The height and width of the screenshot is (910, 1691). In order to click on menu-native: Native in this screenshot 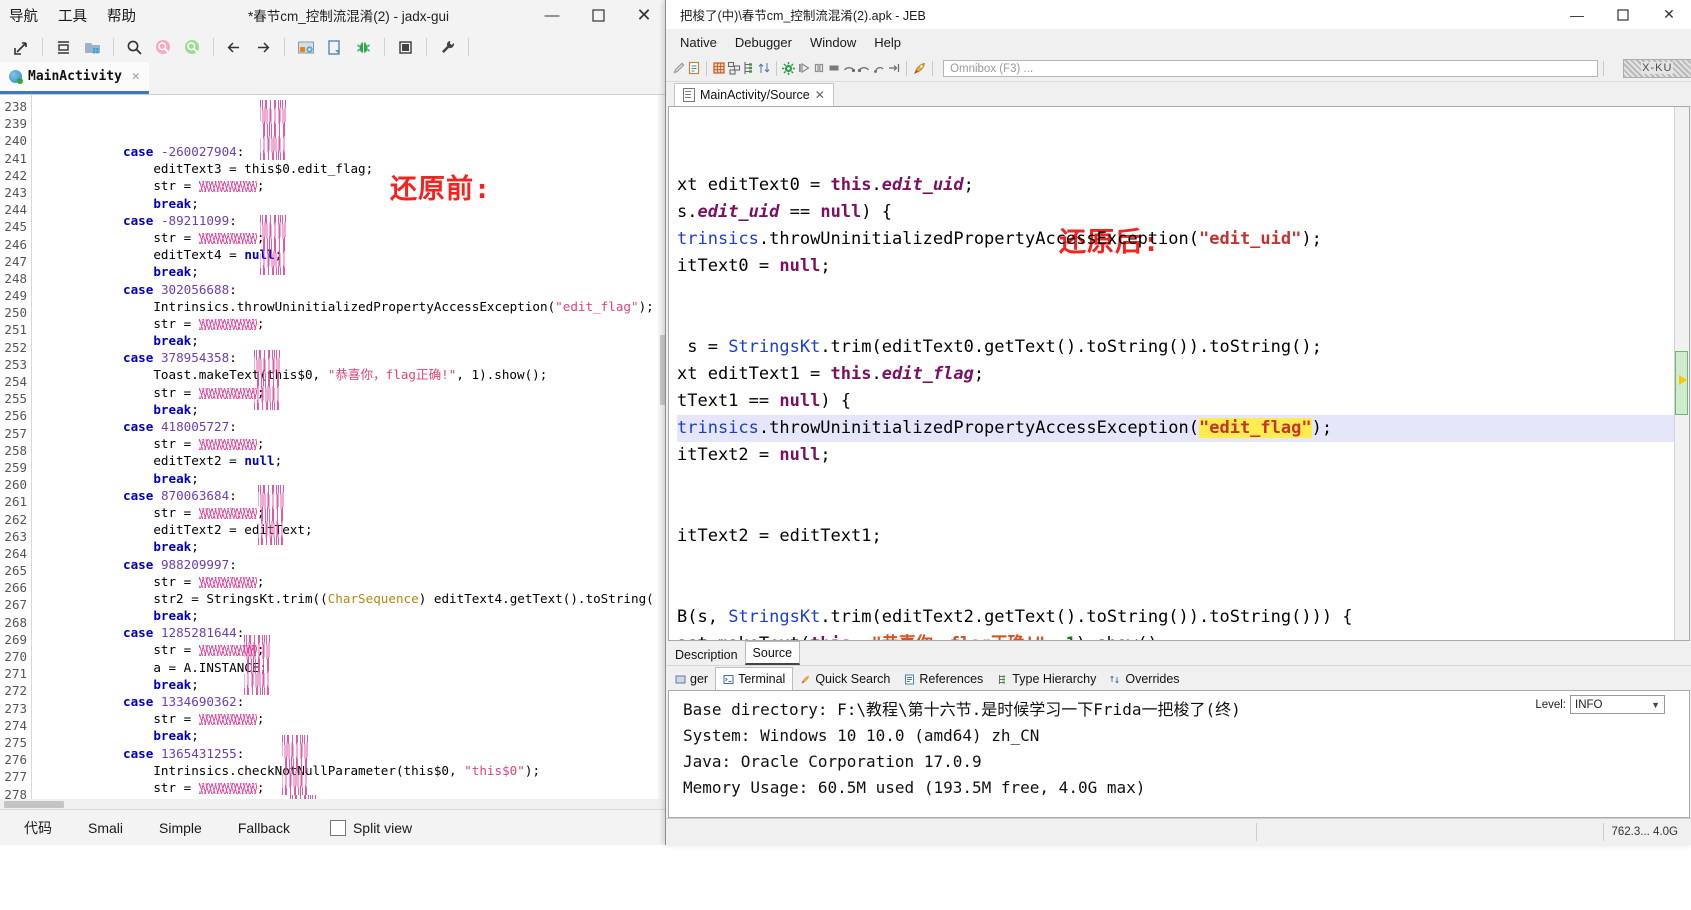, I will do `click(698, 42)`.